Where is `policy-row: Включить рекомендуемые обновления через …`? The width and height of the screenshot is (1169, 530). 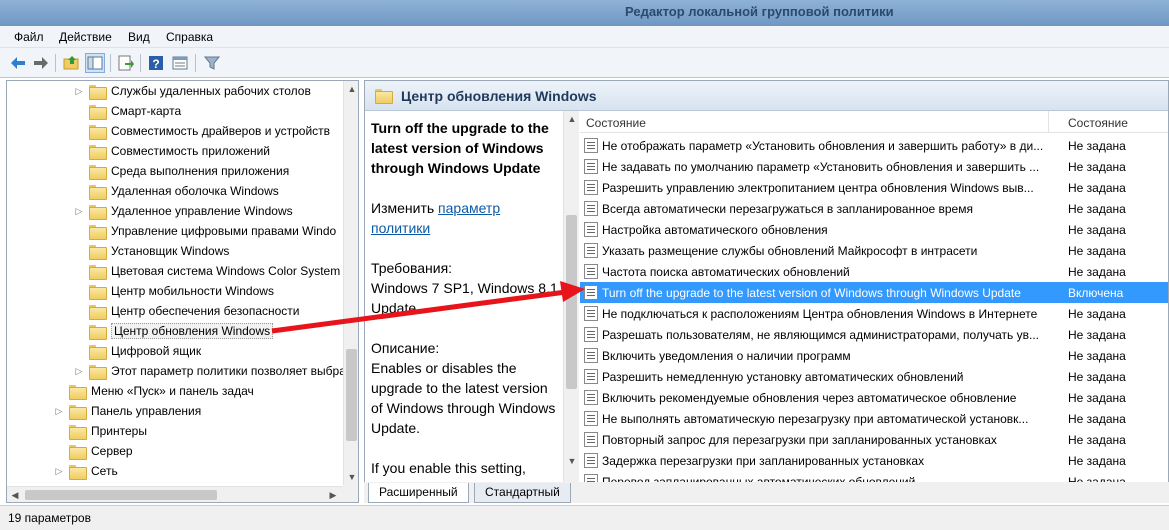
policy-row: Включить рекомендуемые обновления через … is located at coordinates (874, 397).